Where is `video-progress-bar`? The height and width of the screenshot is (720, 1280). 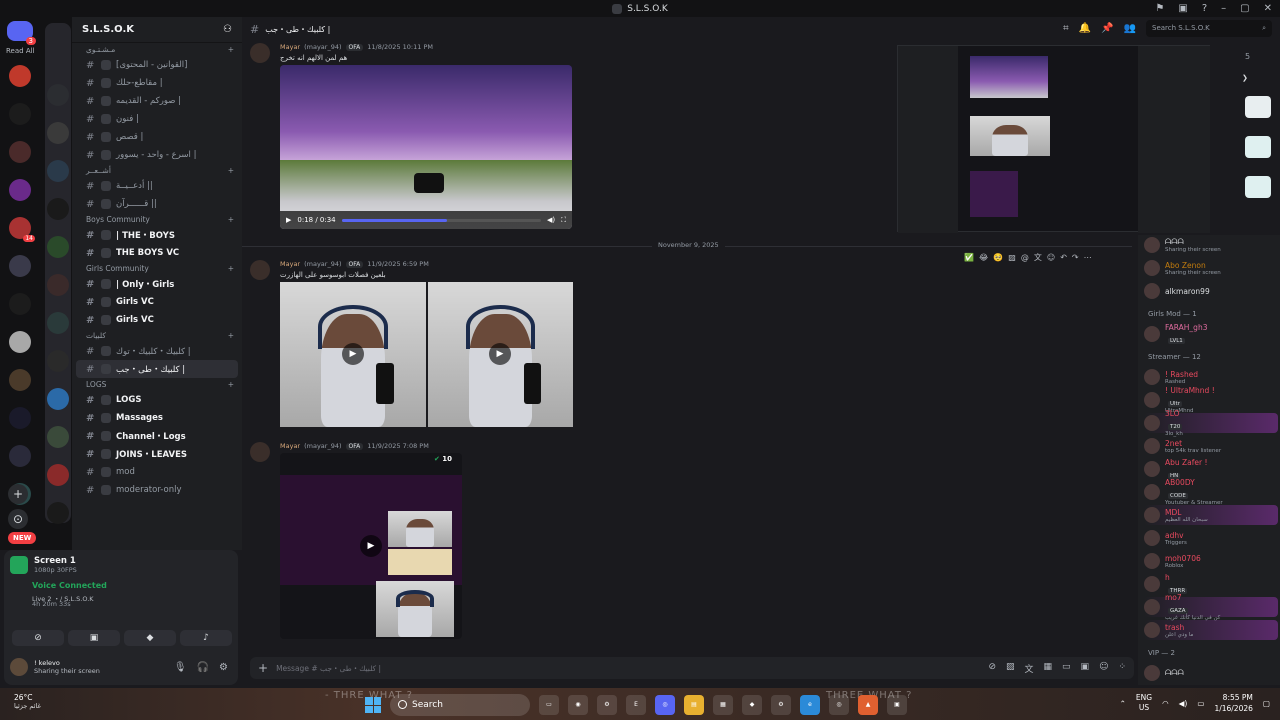
video-progress-bar is located at coordinates (441, 220).